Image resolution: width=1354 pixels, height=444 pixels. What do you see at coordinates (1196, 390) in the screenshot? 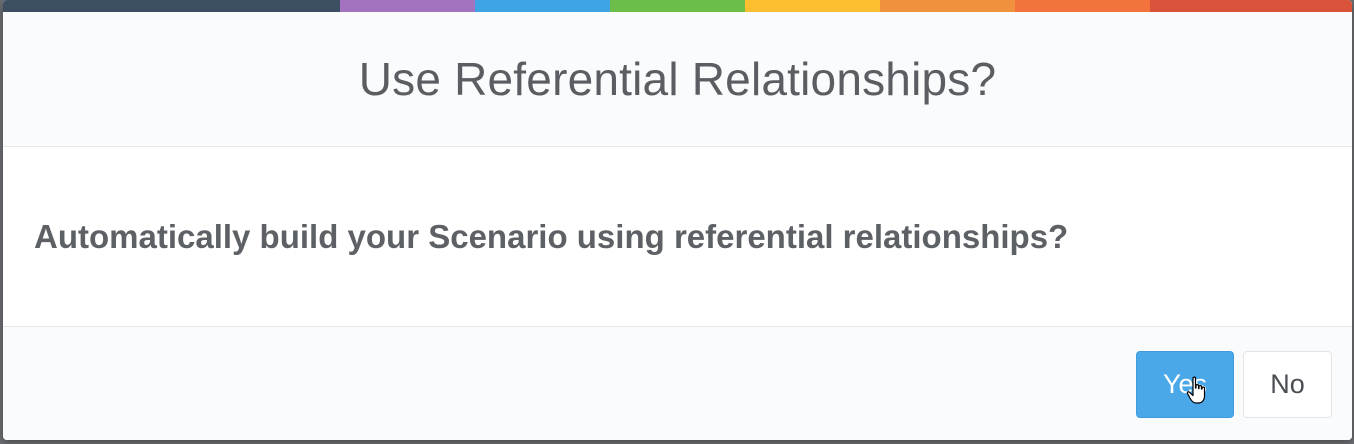
I see `hand-pointer-icon` at bounding box center [1196, 390].